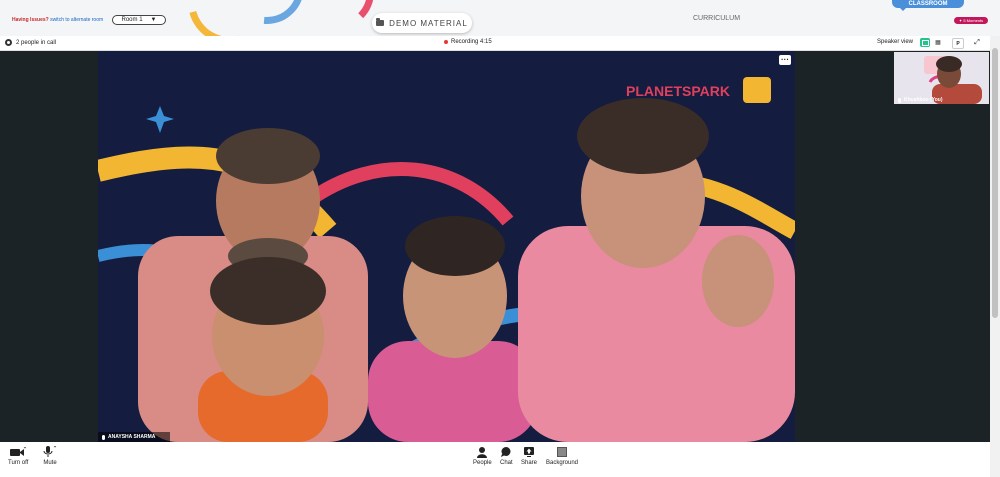  I want to click on demo-material-button: DEMO MATERIAL, so click(422, 23).